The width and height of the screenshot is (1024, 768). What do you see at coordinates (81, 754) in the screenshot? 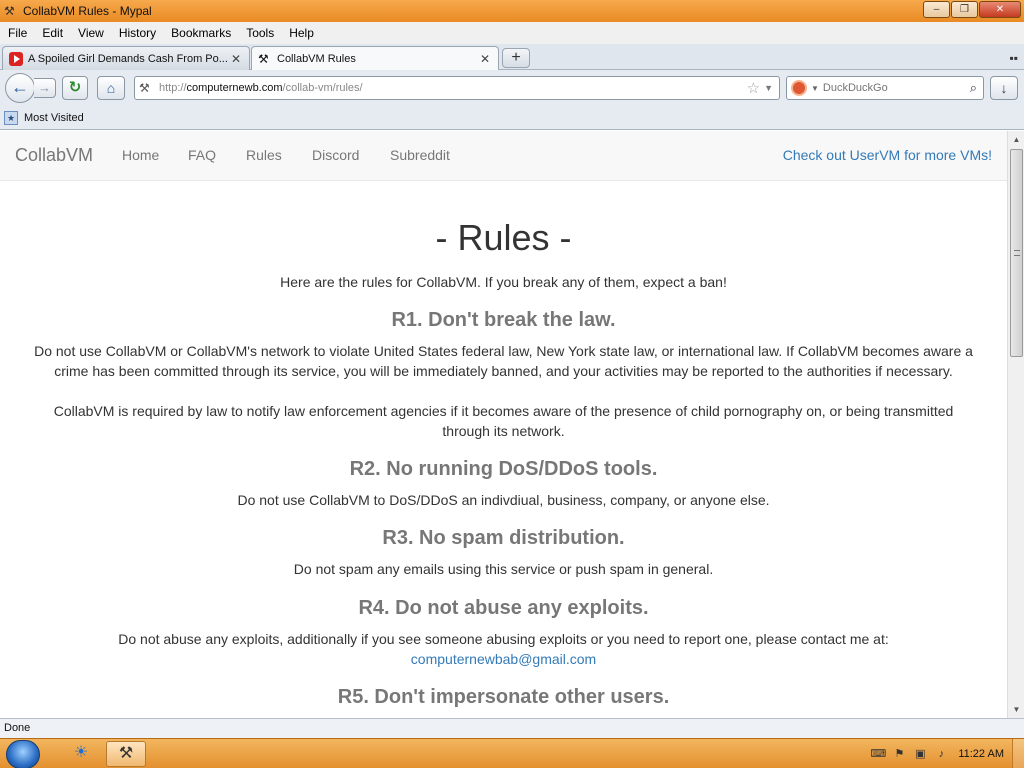
I see `internet-explorer-icon: ☀` at bounding box center [81, 754].